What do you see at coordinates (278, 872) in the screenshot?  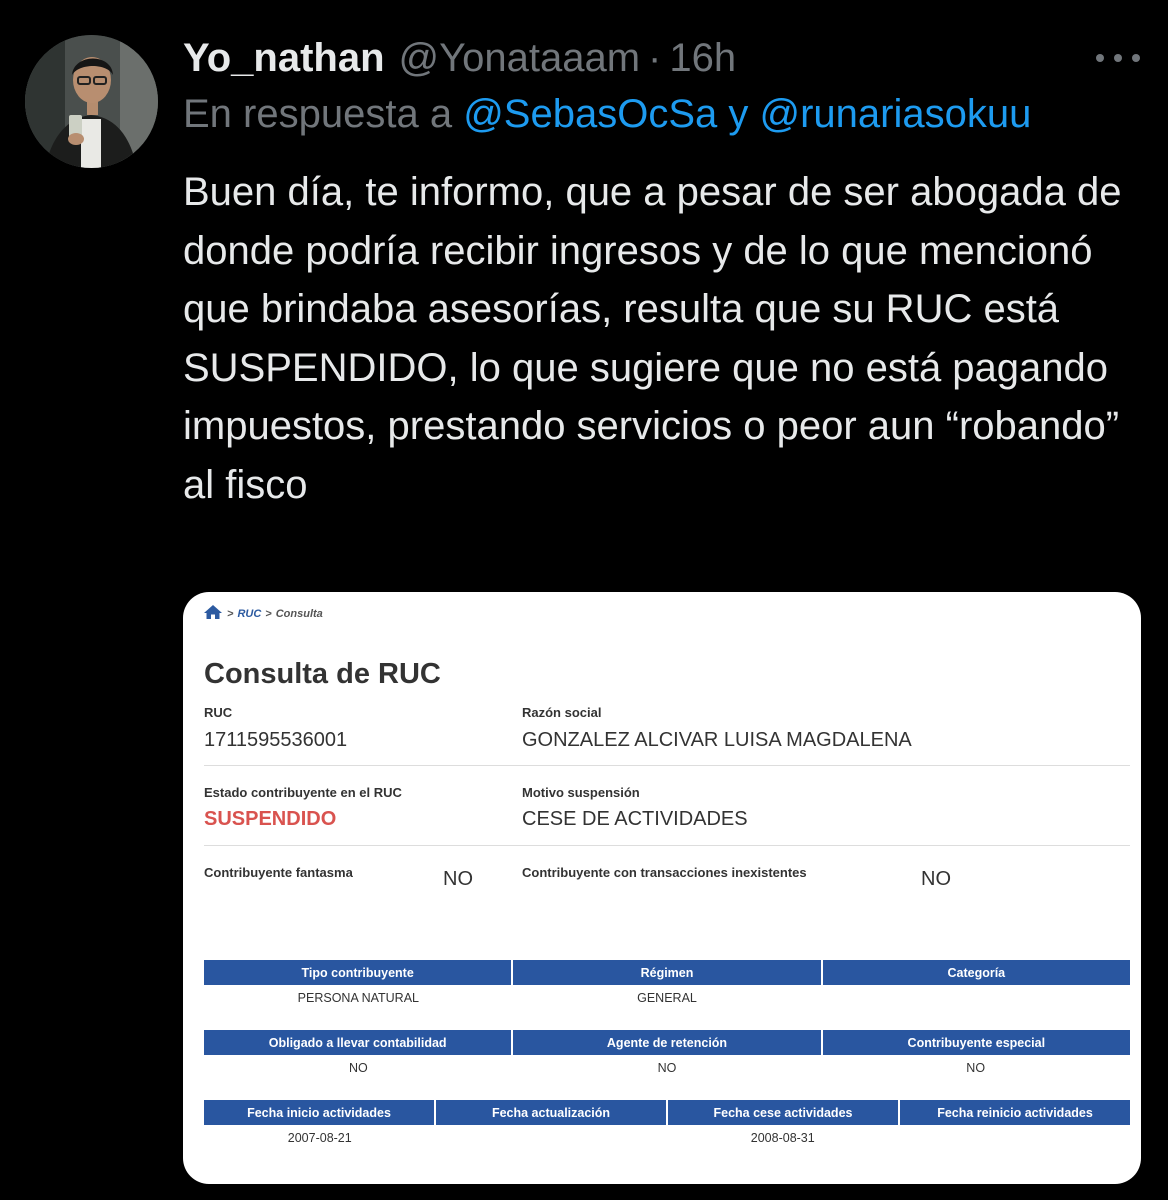 I see `contribuyente-fantasma-label: Contribuyente fantasma` at bounding box center [278, 872].